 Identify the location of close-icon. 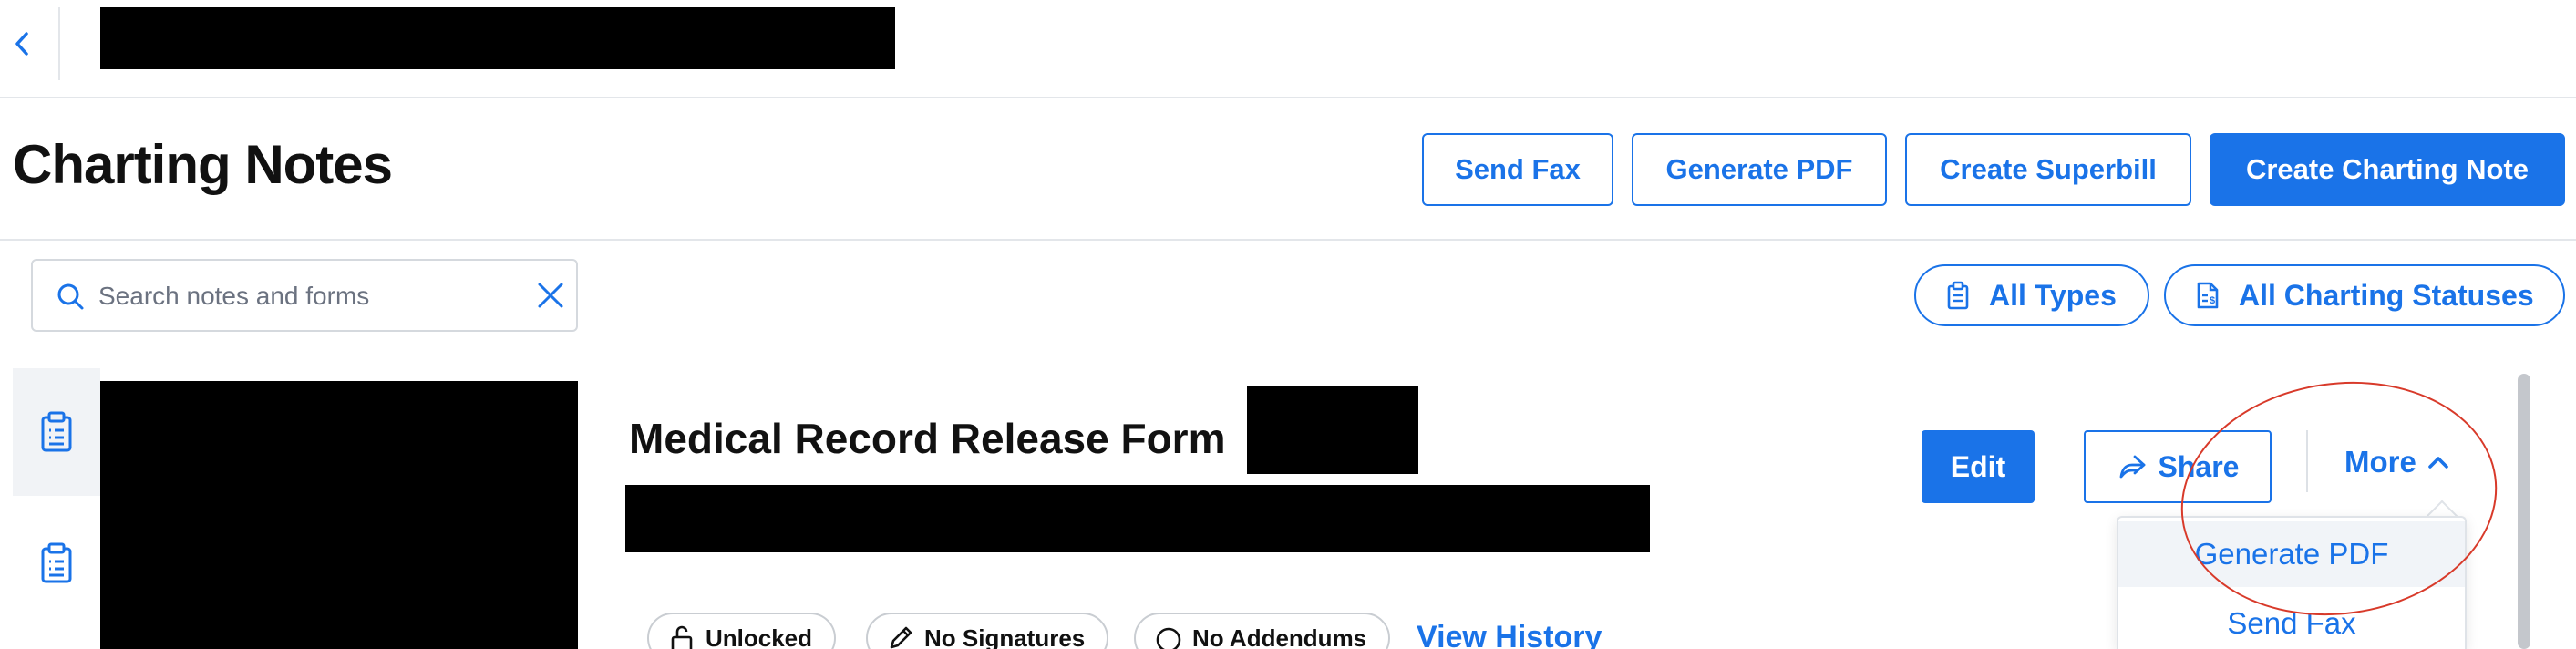
(550, 295).